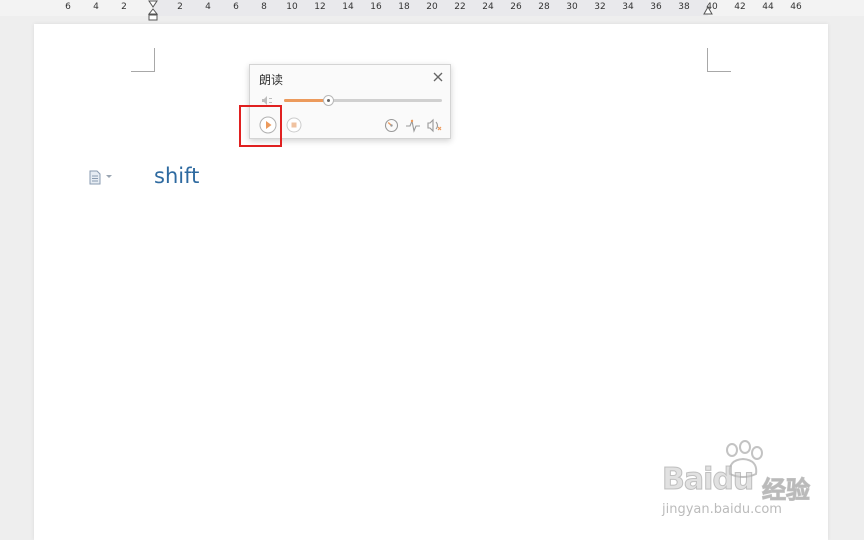  Describe the element at coordinates (153, 11) in the screenshot. I see `left-indent-marker` at that location.